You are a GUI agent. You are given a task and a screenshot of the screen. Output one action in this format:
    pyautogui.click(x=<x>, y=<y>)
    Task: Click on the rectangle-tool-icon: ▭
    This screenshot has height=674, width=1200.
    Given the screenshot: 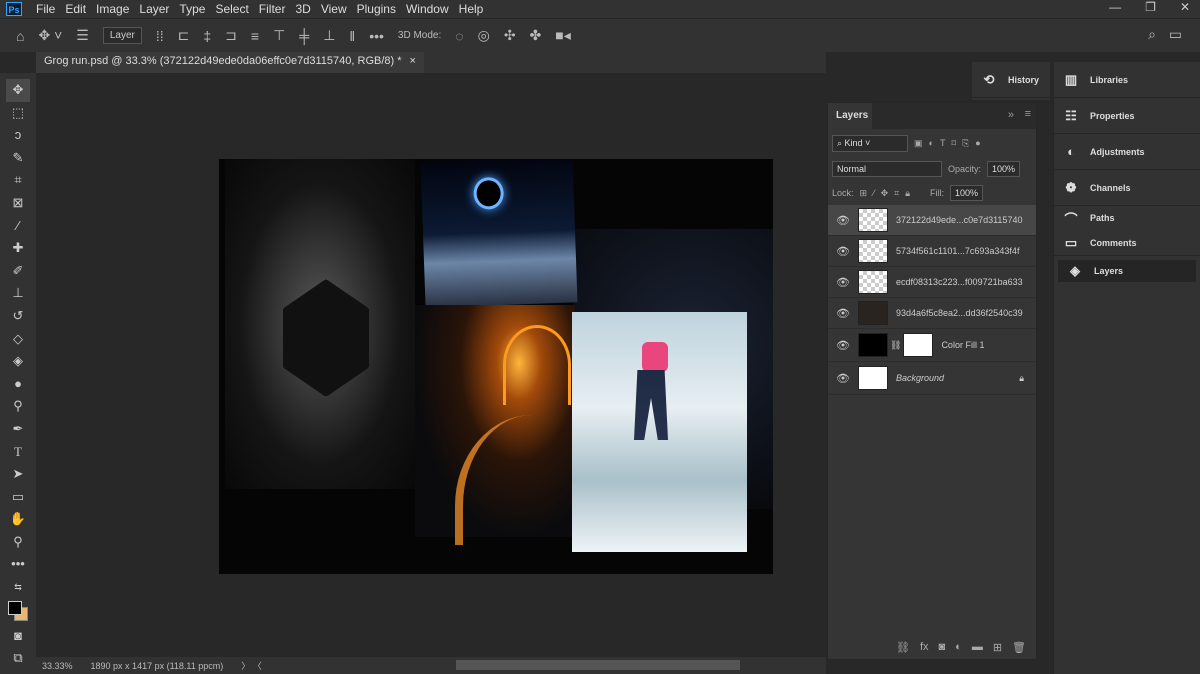 What is the action you would take?
    pyautogui.click(x=18, y=497)
    